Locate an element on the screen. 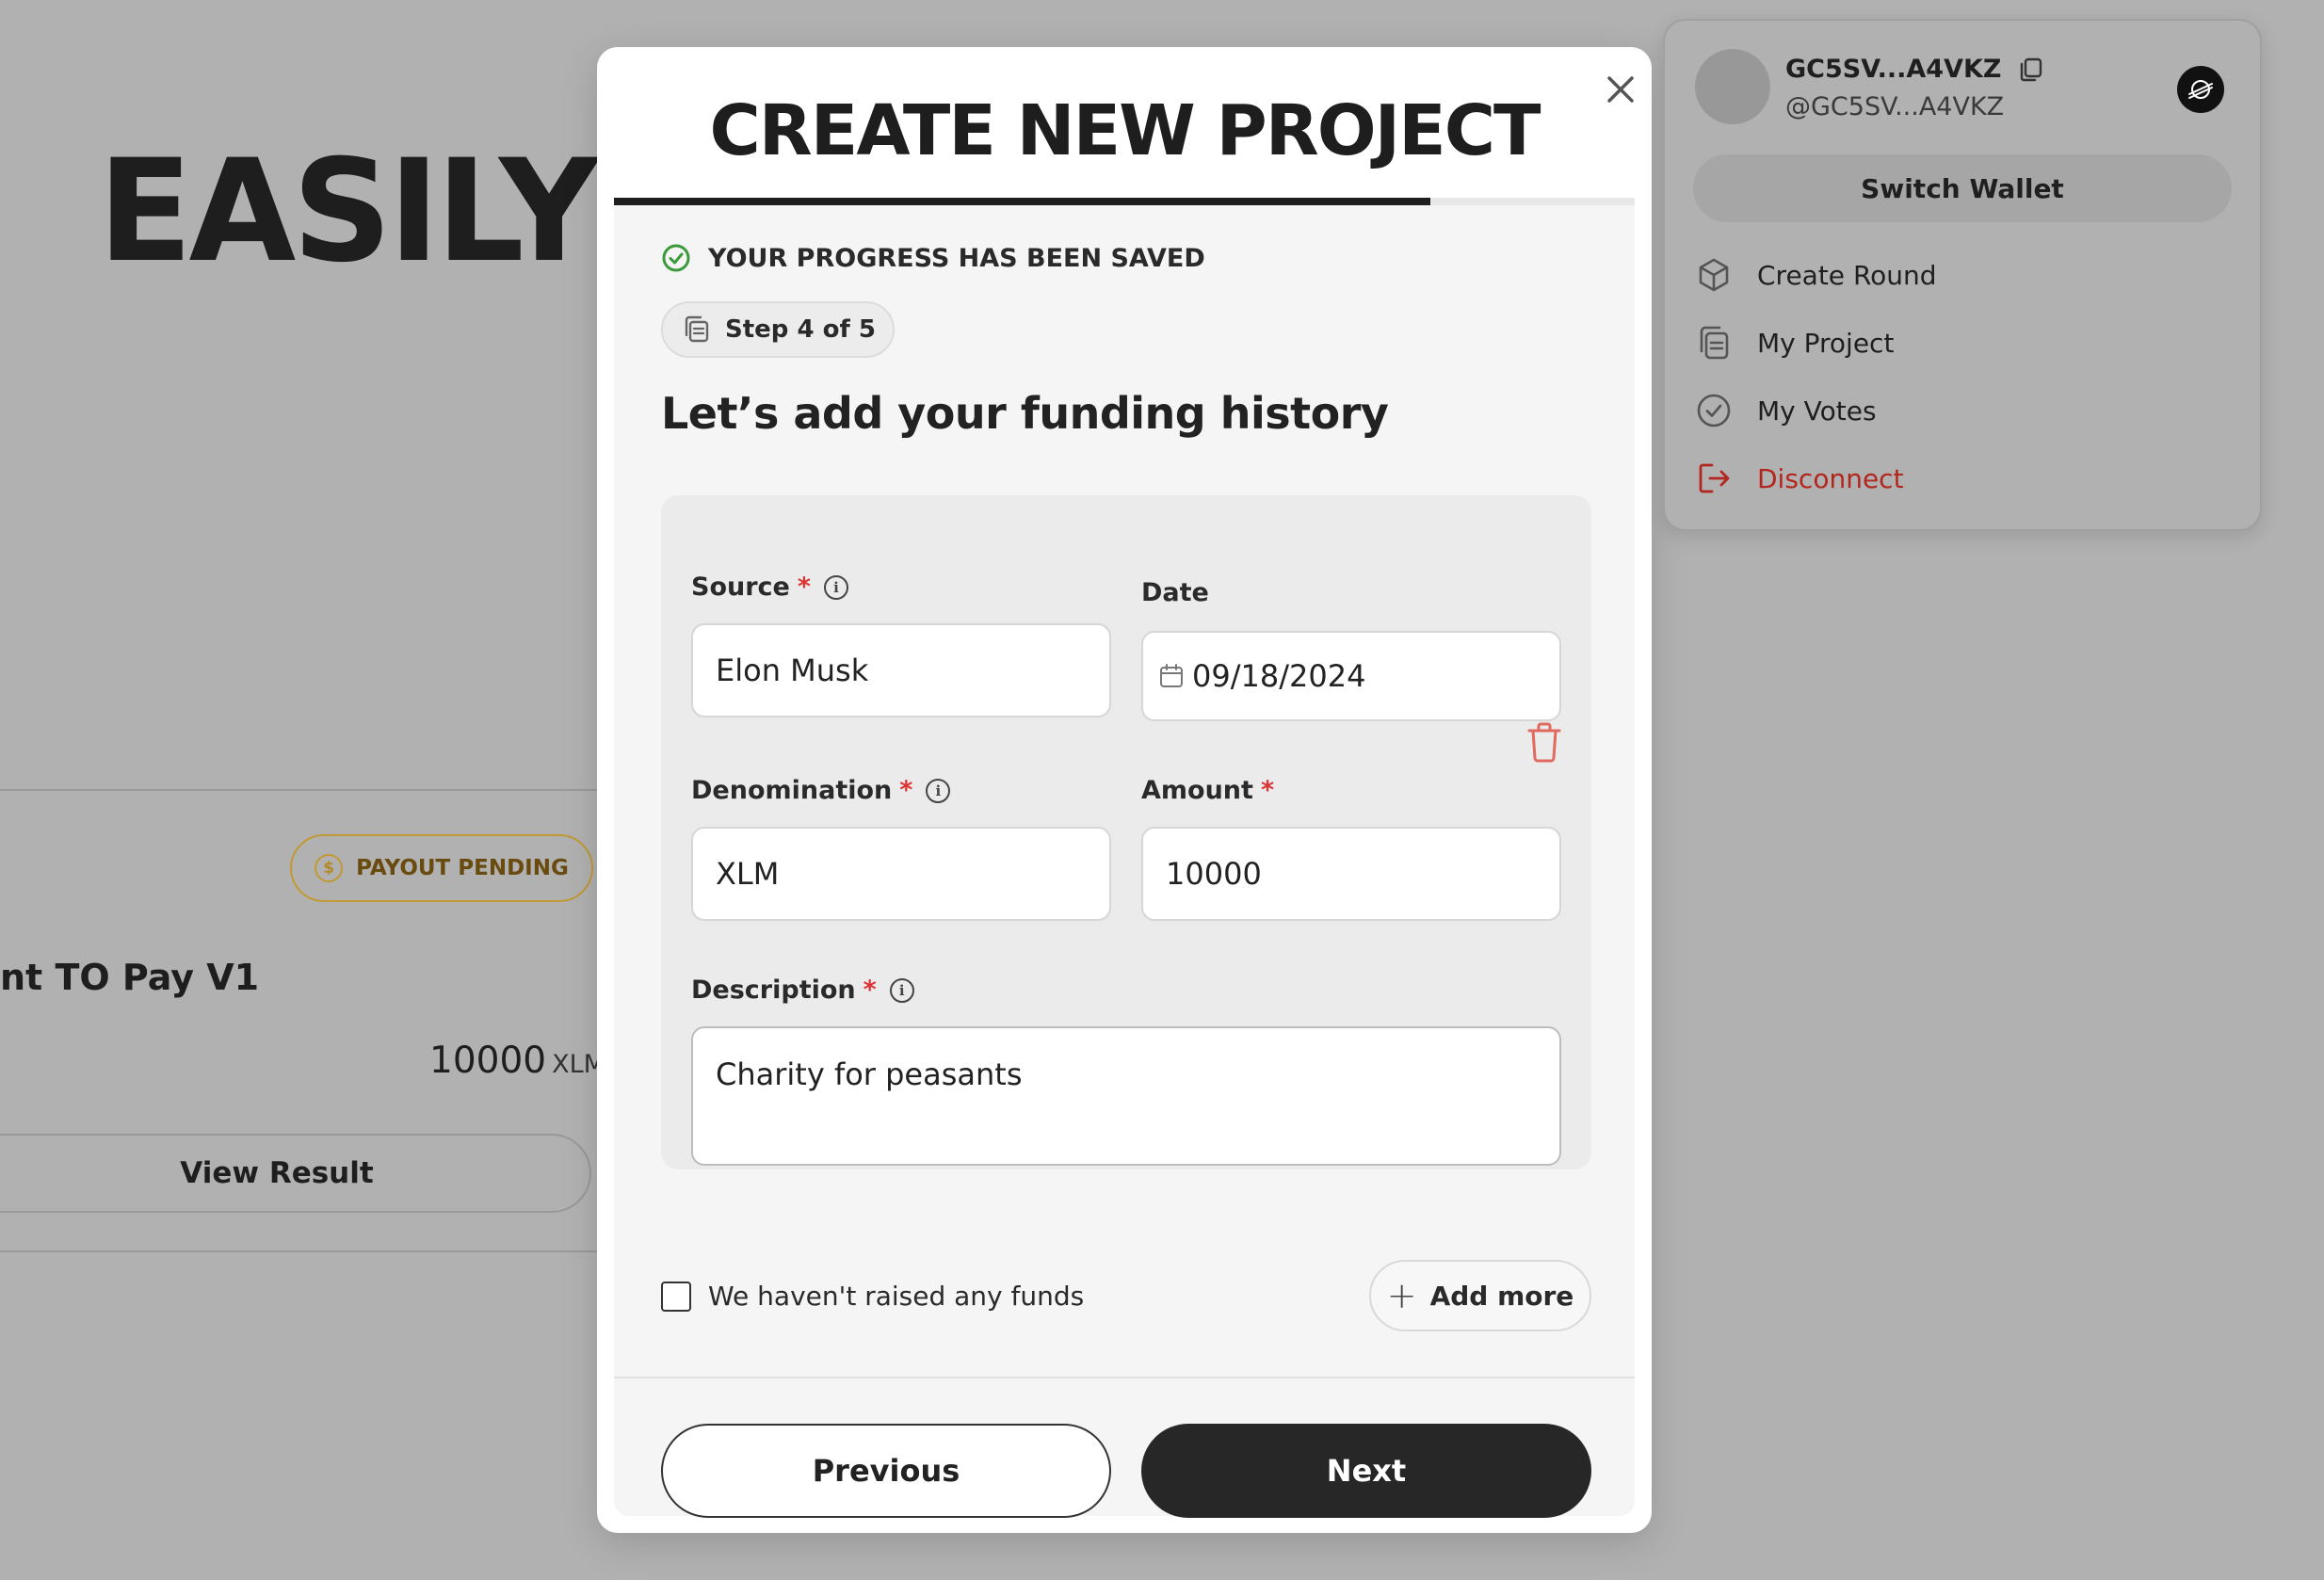  cube-icon is located at coordinates (1714, 275).